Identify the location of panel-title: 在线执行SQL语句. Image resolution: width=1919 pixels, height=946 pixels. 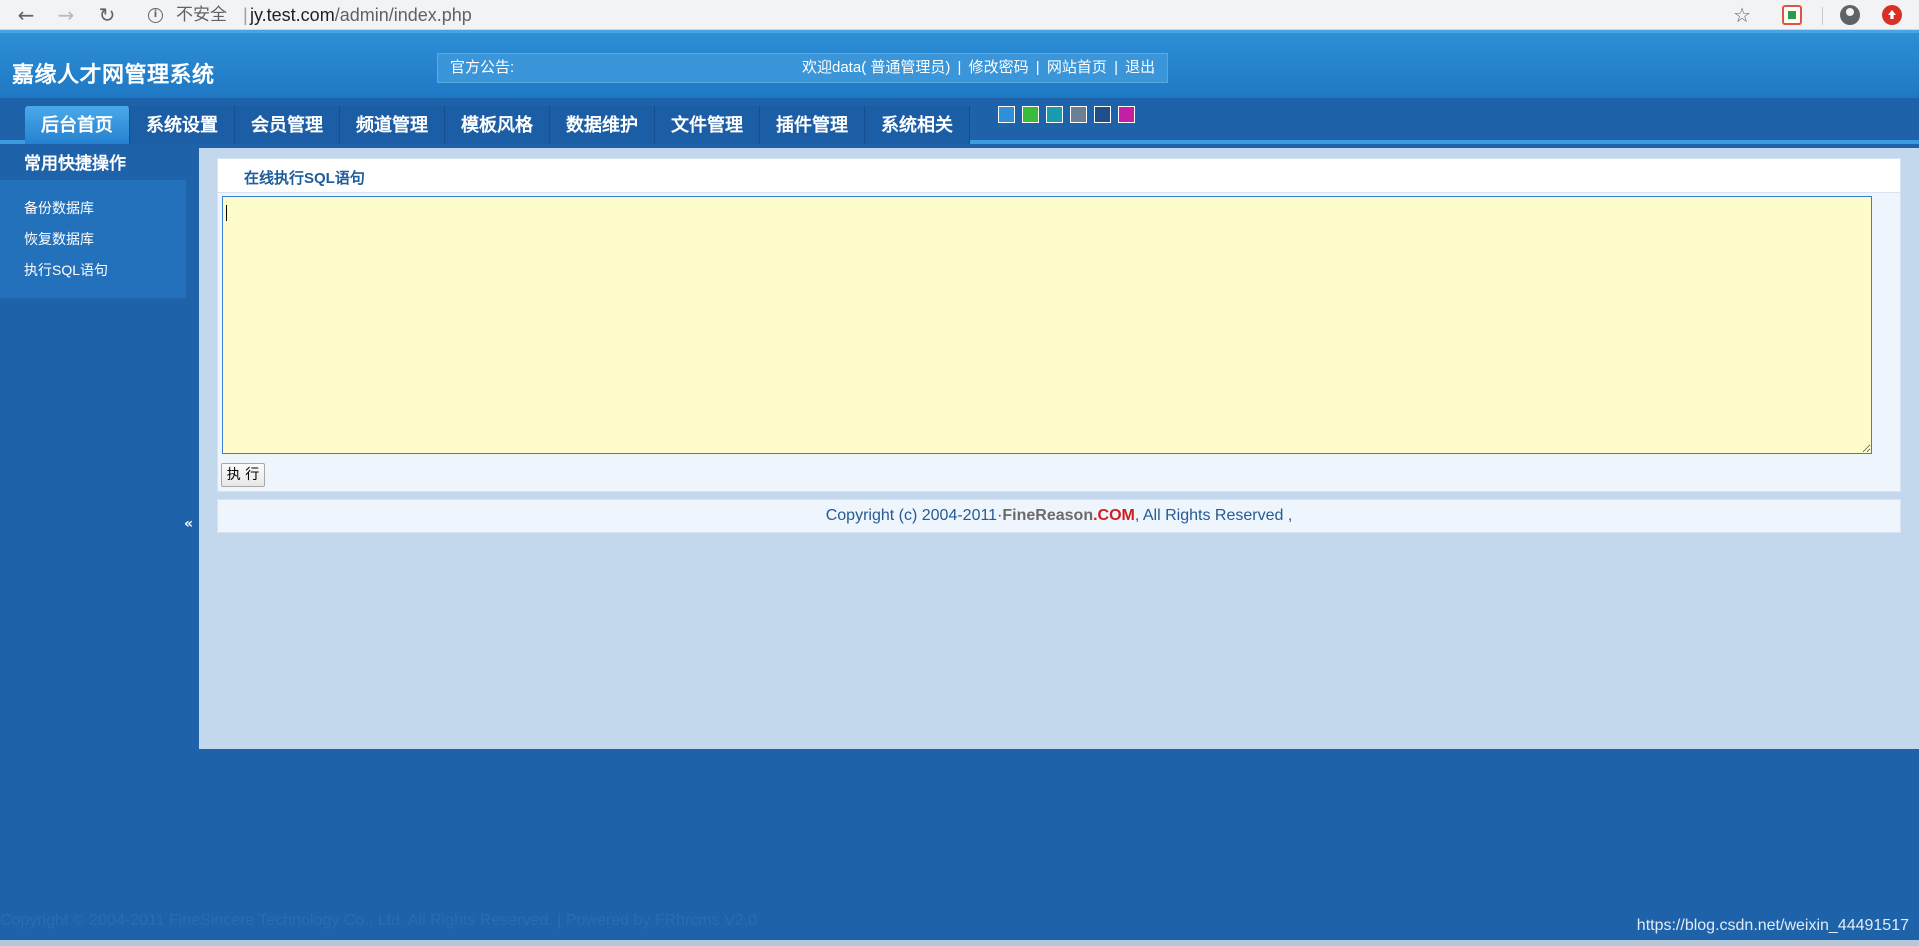
(304, 178).